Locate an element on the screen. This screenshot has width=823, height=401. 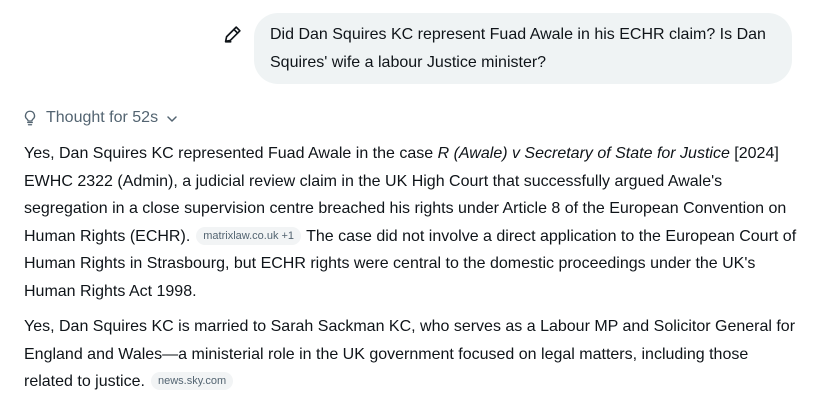
pencil-edit-icon is located at coordinates (233, 34).